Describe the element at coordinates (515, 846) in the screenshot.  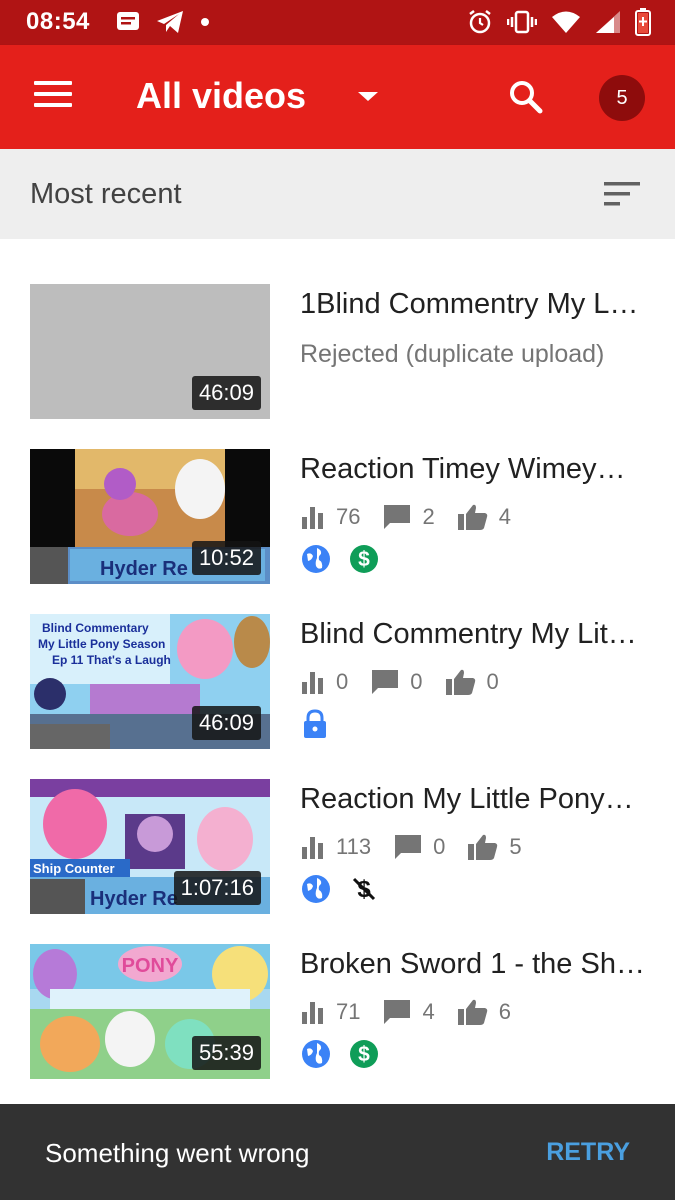
I see `likes-count: 5` at that location.